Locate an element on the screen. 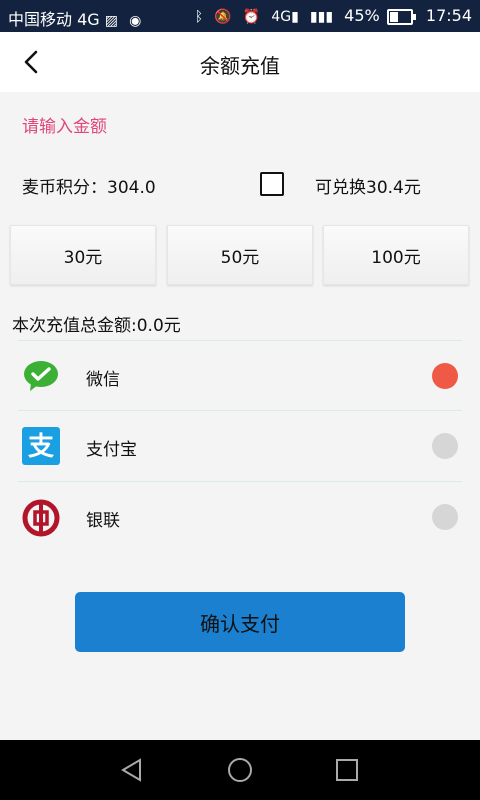 This screenshot has height=800, width=480. radio-wechat is located at coordinates (445, 376).